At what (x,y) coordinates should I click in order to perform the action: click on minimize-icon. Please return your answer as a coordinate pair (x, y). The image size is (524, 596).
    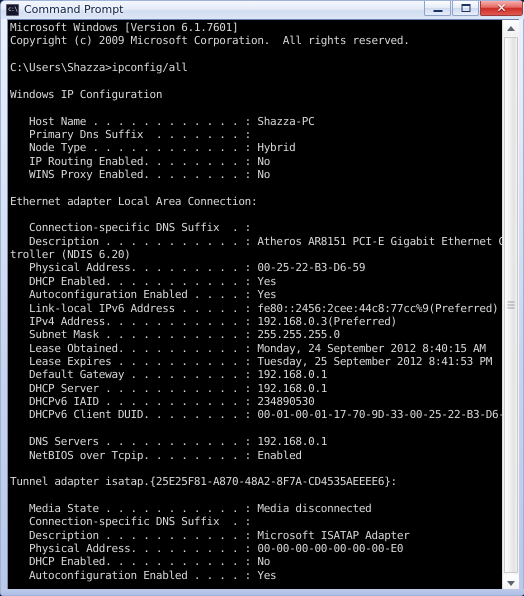
    Looking at the image, I should click on (437, 11).